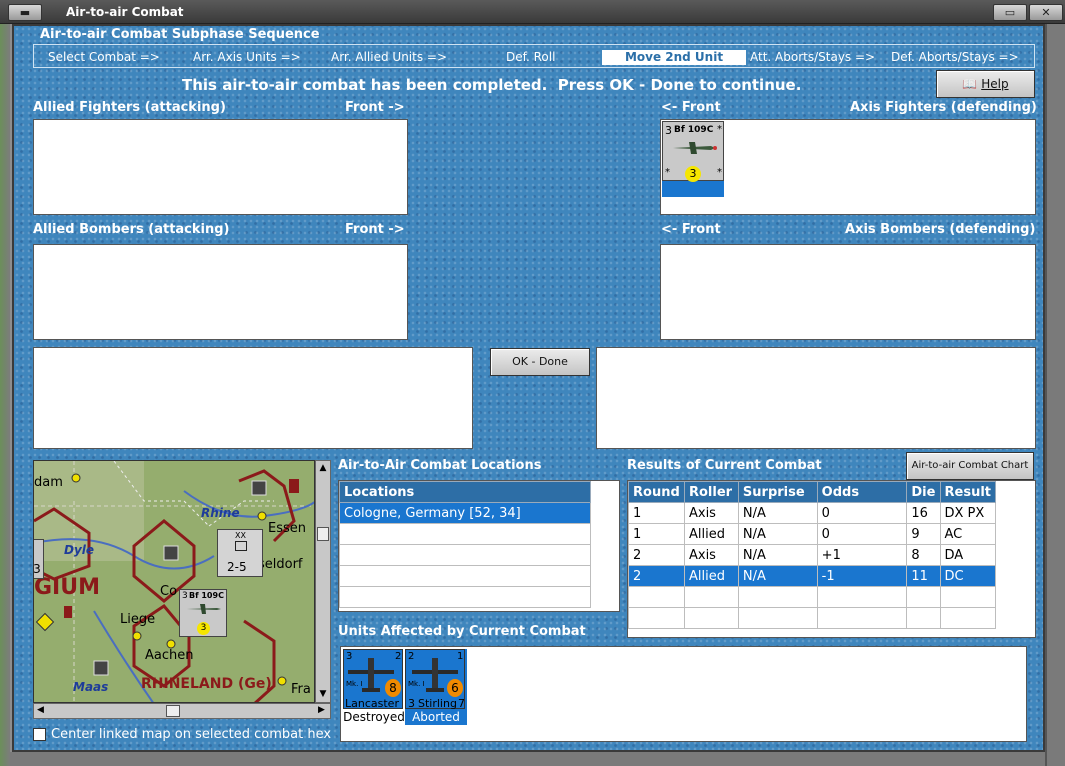 Image resolution: width=1065 pixels, height=766 pixels. What do you see at coordinates (39, 559) in the screenshot?
I see `map-partial-counter: 3` at bounding box center [39, 559].